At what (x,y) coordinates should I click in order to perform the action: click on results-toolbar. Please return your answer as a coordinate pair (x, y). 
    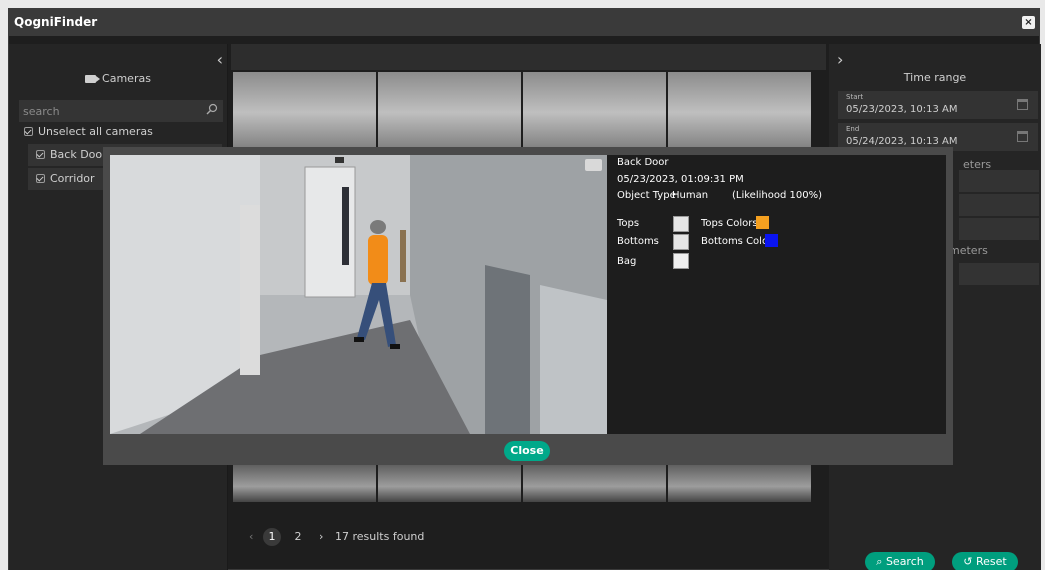
    Looking at the image, I should click on (528, 57).